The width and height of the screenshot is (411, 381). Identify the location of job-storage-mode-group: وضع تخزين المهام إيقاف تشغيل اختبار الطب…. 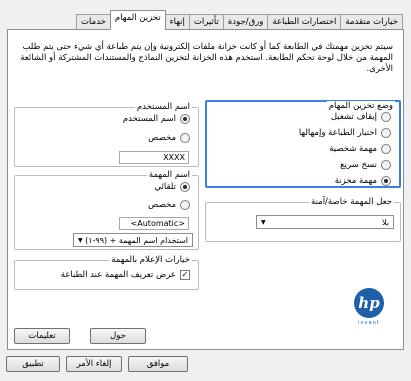
(303, 144).